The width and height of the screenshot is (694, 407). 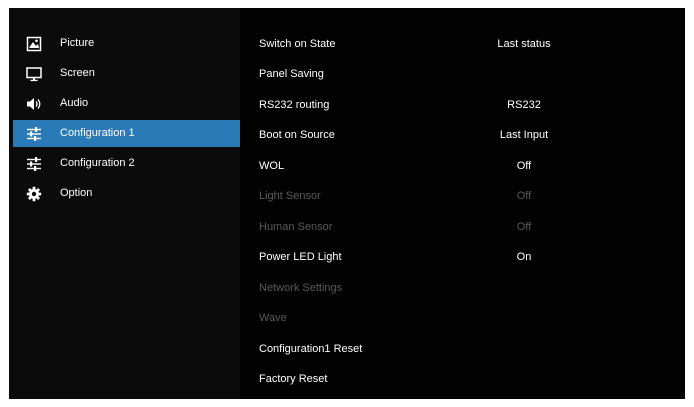 I want to click on setting-label: WOL, so click(x=272, y=166).